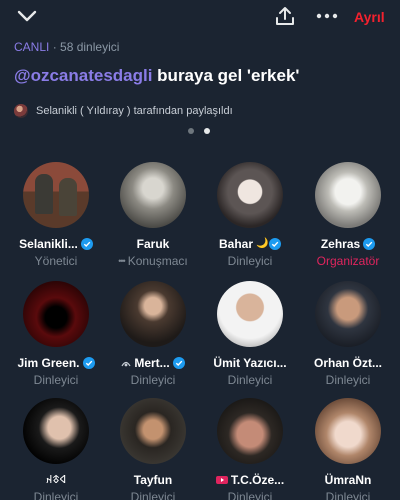  What do you see at coordinates (21, 111) in the screenshot?
I see `sharer-avatar` at bounding box center [21, 111].